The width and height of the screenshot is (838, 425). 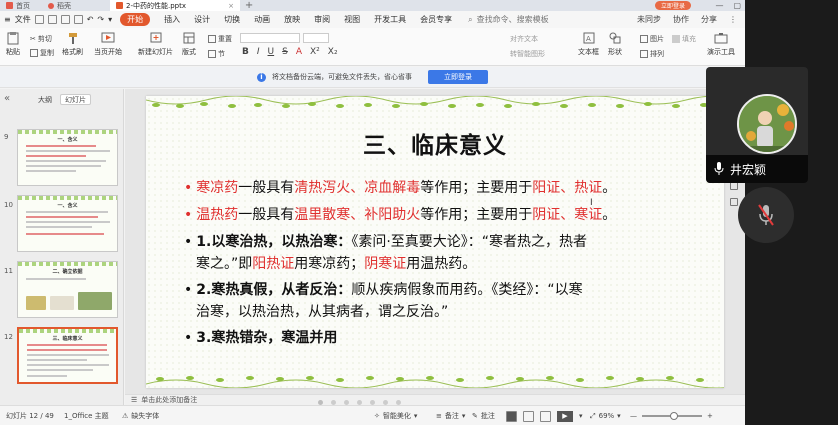 What do you see at coordinates (615, 44) in the screenshot?
I see `shape-button: 形状` at bounding box center [615, 44].